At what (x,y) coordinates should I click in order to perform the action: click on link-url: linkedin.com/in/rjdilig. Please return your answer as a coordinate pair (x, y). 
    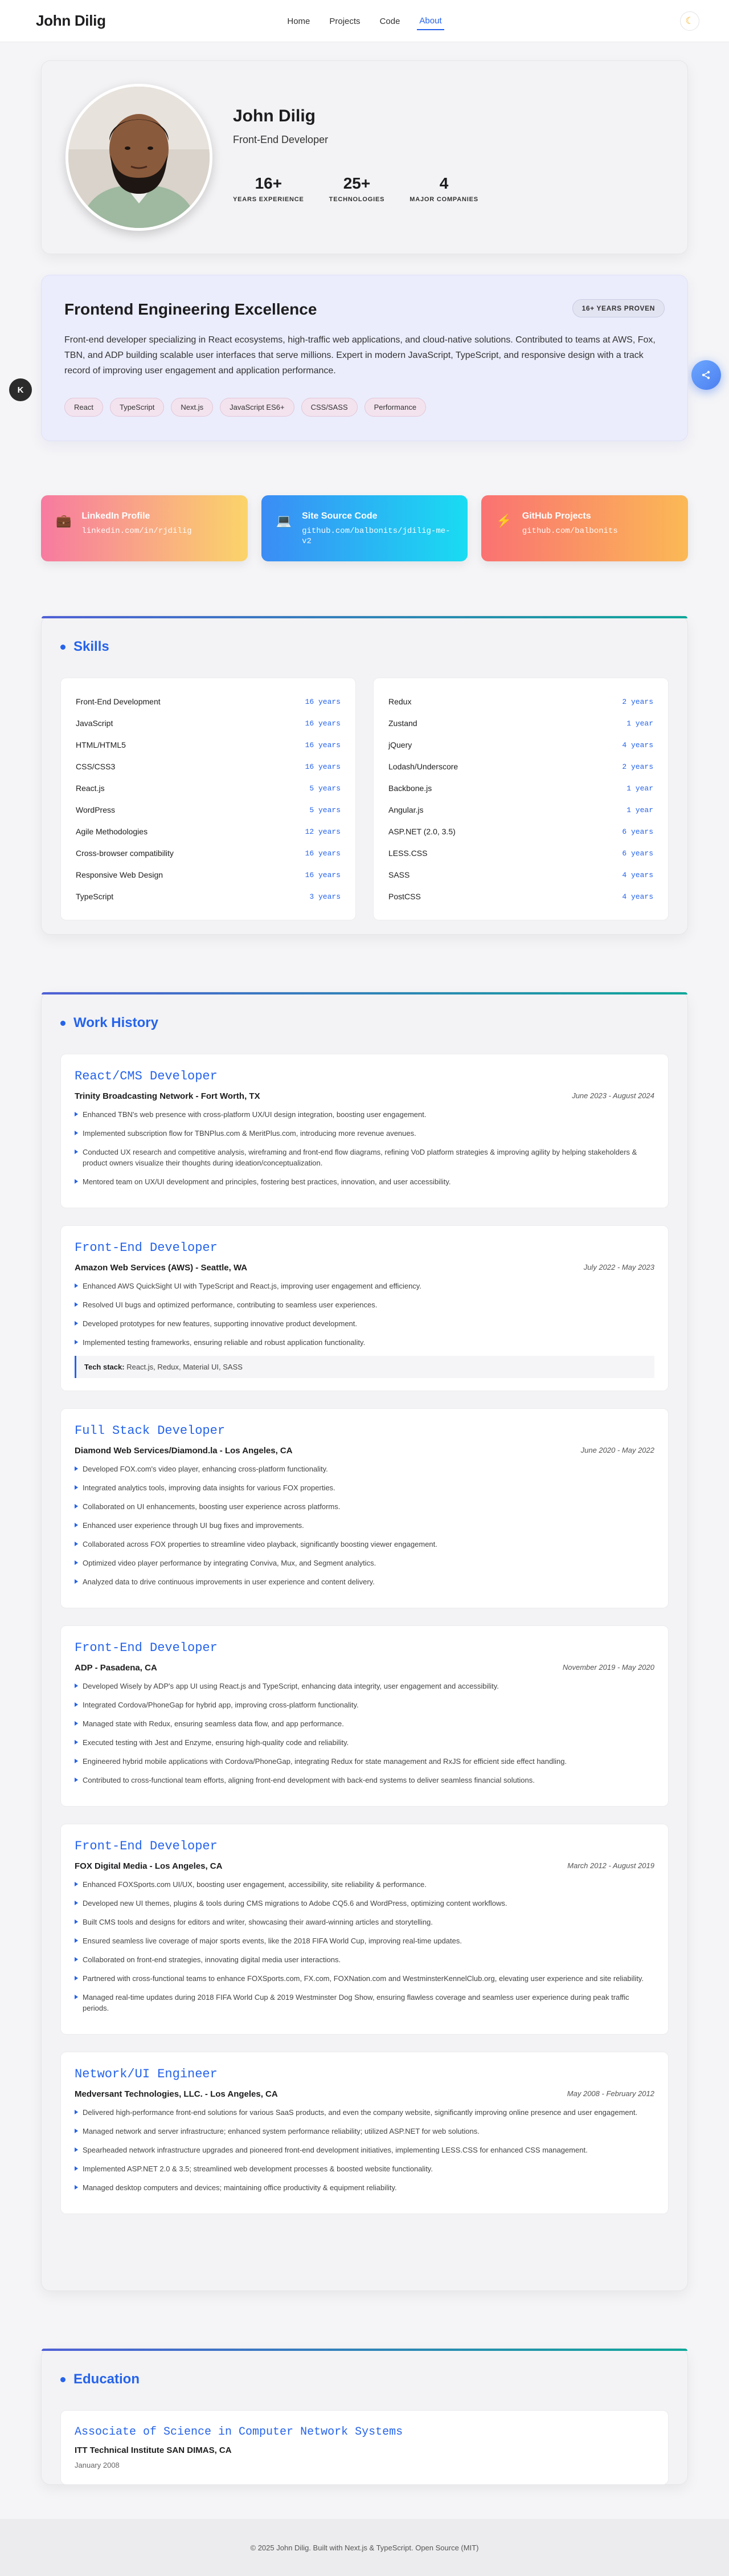
    Looking at the image, I should click on (136, 531).